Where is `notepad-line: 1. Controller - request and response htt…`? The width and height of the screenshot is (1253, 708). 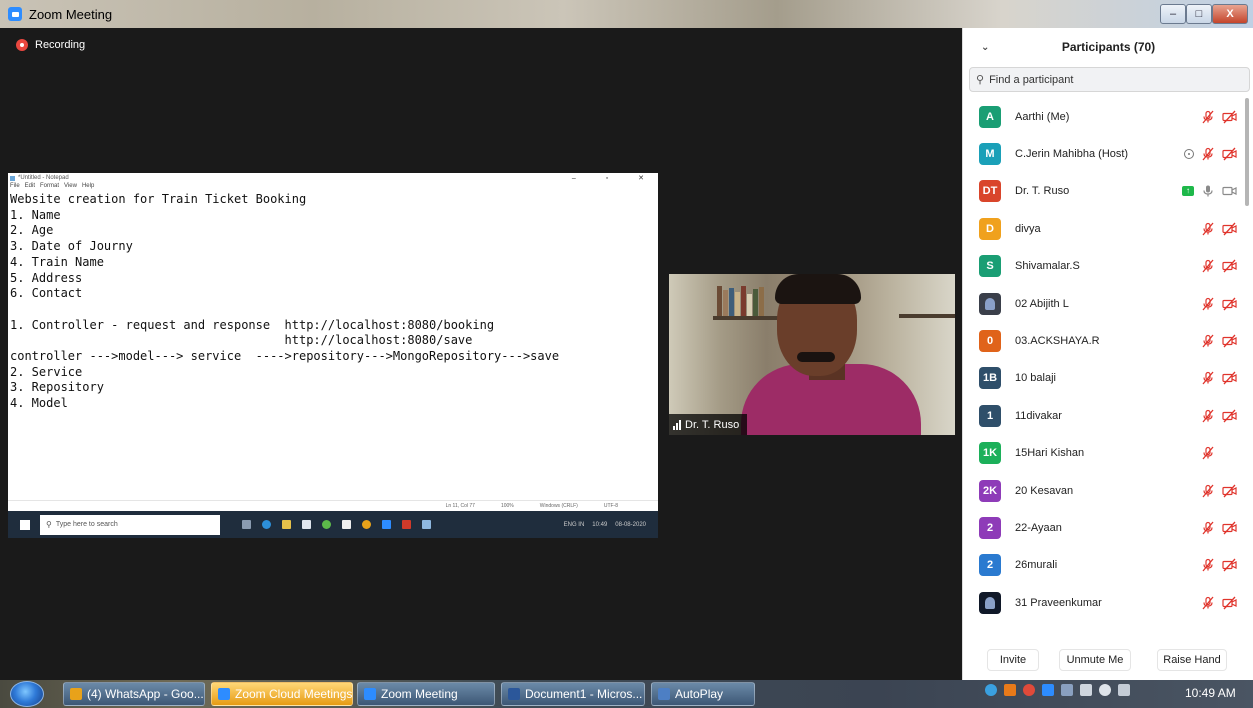
notepad-line: 1. Controller - request and response htt… is located at coordinates (252, 324).